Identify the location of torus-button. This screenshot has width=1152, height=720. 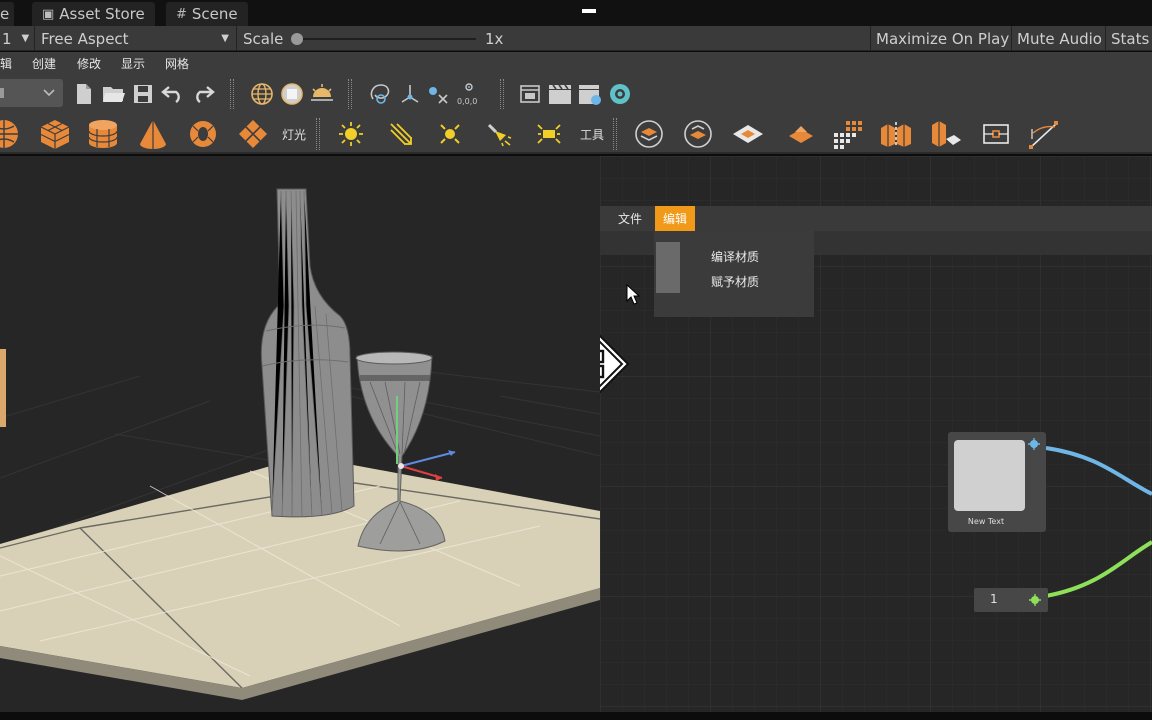
(203, 134).